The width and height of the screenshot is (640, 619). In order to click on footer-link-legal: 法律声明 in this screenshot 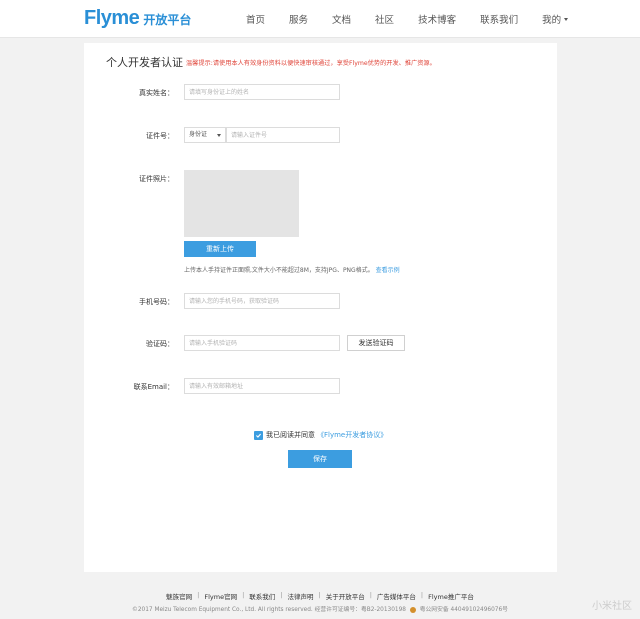, I will do `click(301, 596)`.